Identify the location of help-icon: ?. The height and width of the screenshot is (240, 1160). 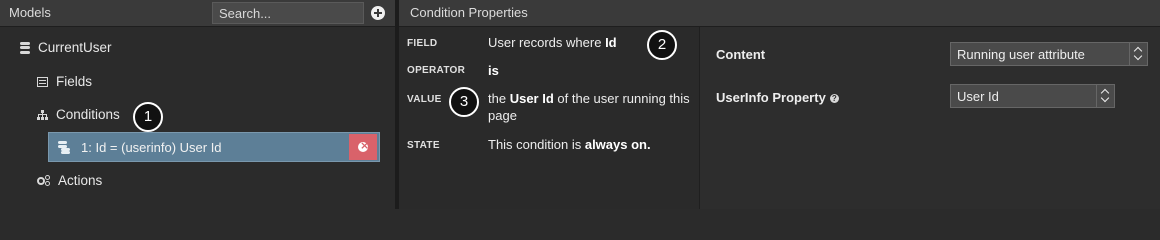
(834, 98).